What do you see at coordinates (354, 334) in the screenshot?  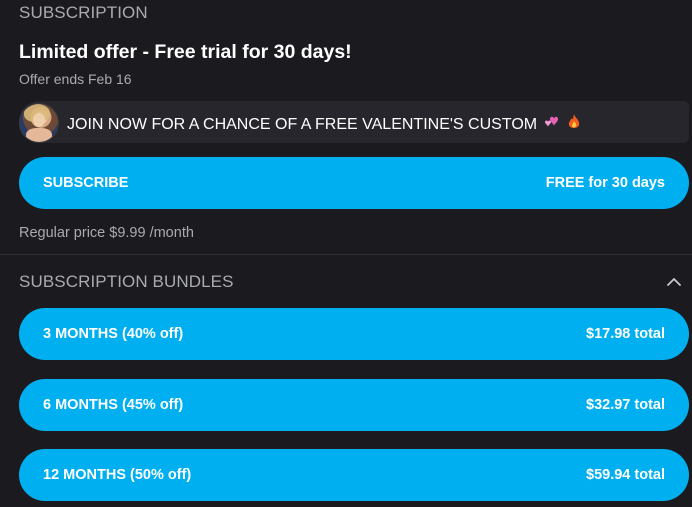 I see `bundle-3-months-button: 3 MONTHS (40% off) $17.98 total` at bounding box center [354, 334].